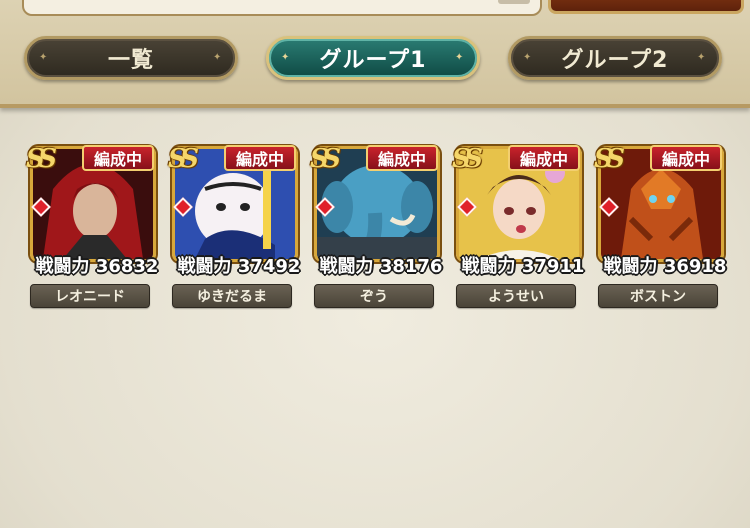  I want to click on character-name: ぞう, so click(374, 296).